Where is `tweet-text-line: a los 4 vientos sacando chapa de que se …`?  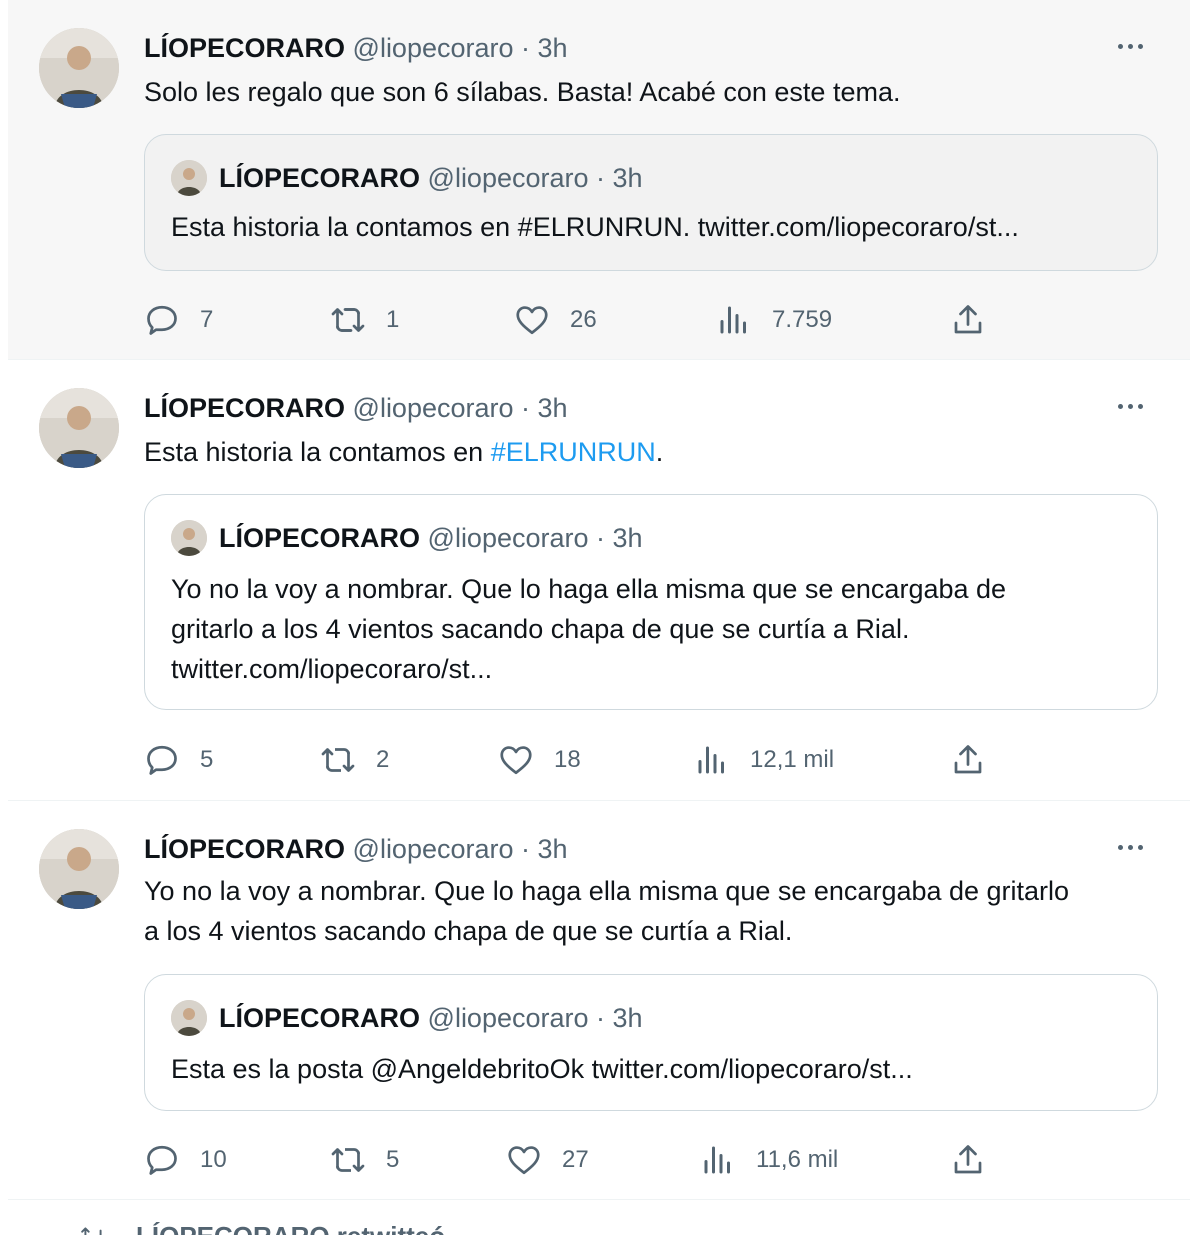 tweet-text-line: a los 4 vientos sacando chapa de que se … is located at coordinates (468, 931).